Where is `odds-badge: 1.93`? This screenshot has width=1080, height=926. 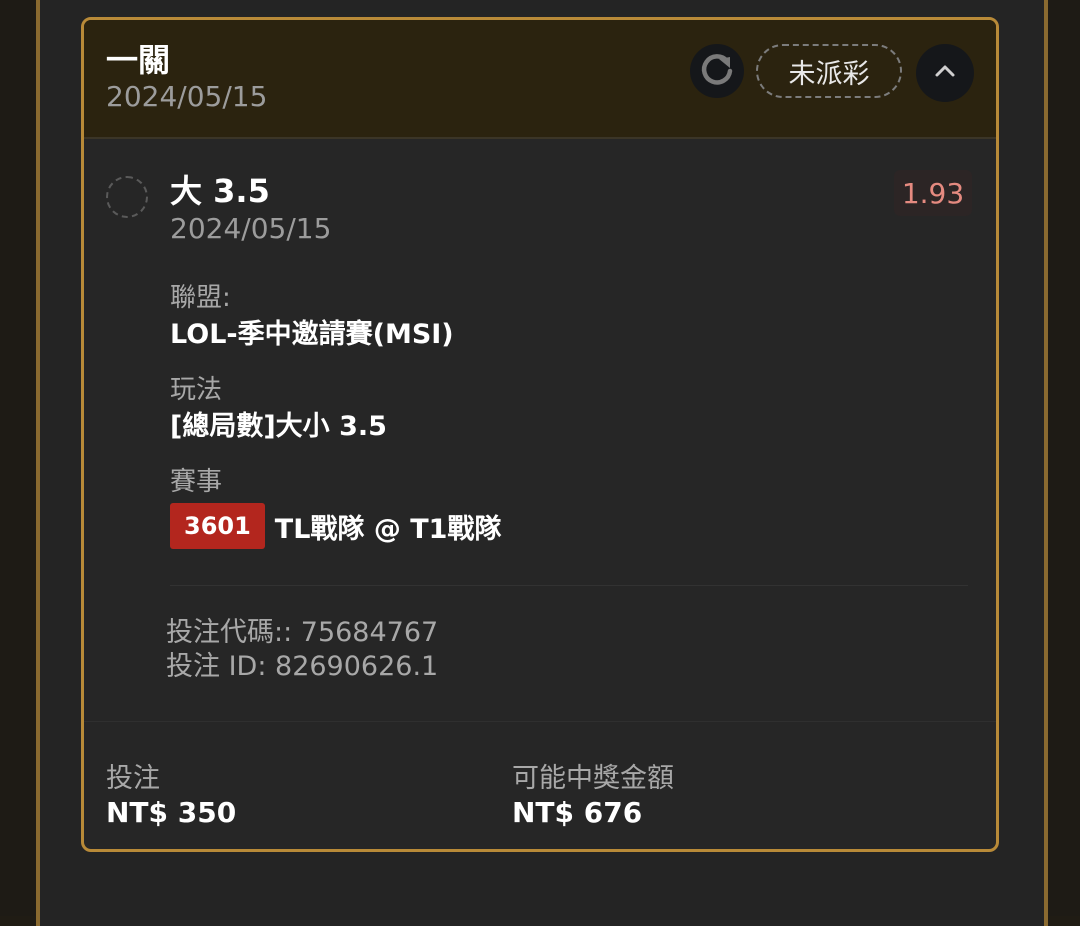
odds-badge: 1.93 is located at coordinates (933, 193).